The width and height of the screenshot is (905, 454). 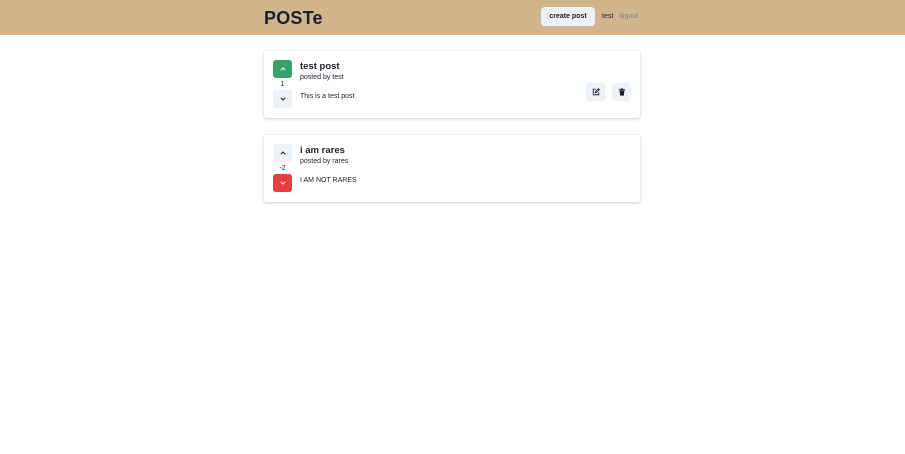 What do you see at coordinates (628, 16) in the screenshot?
I see `logout-link: logout` at bounding box center [628, 16].